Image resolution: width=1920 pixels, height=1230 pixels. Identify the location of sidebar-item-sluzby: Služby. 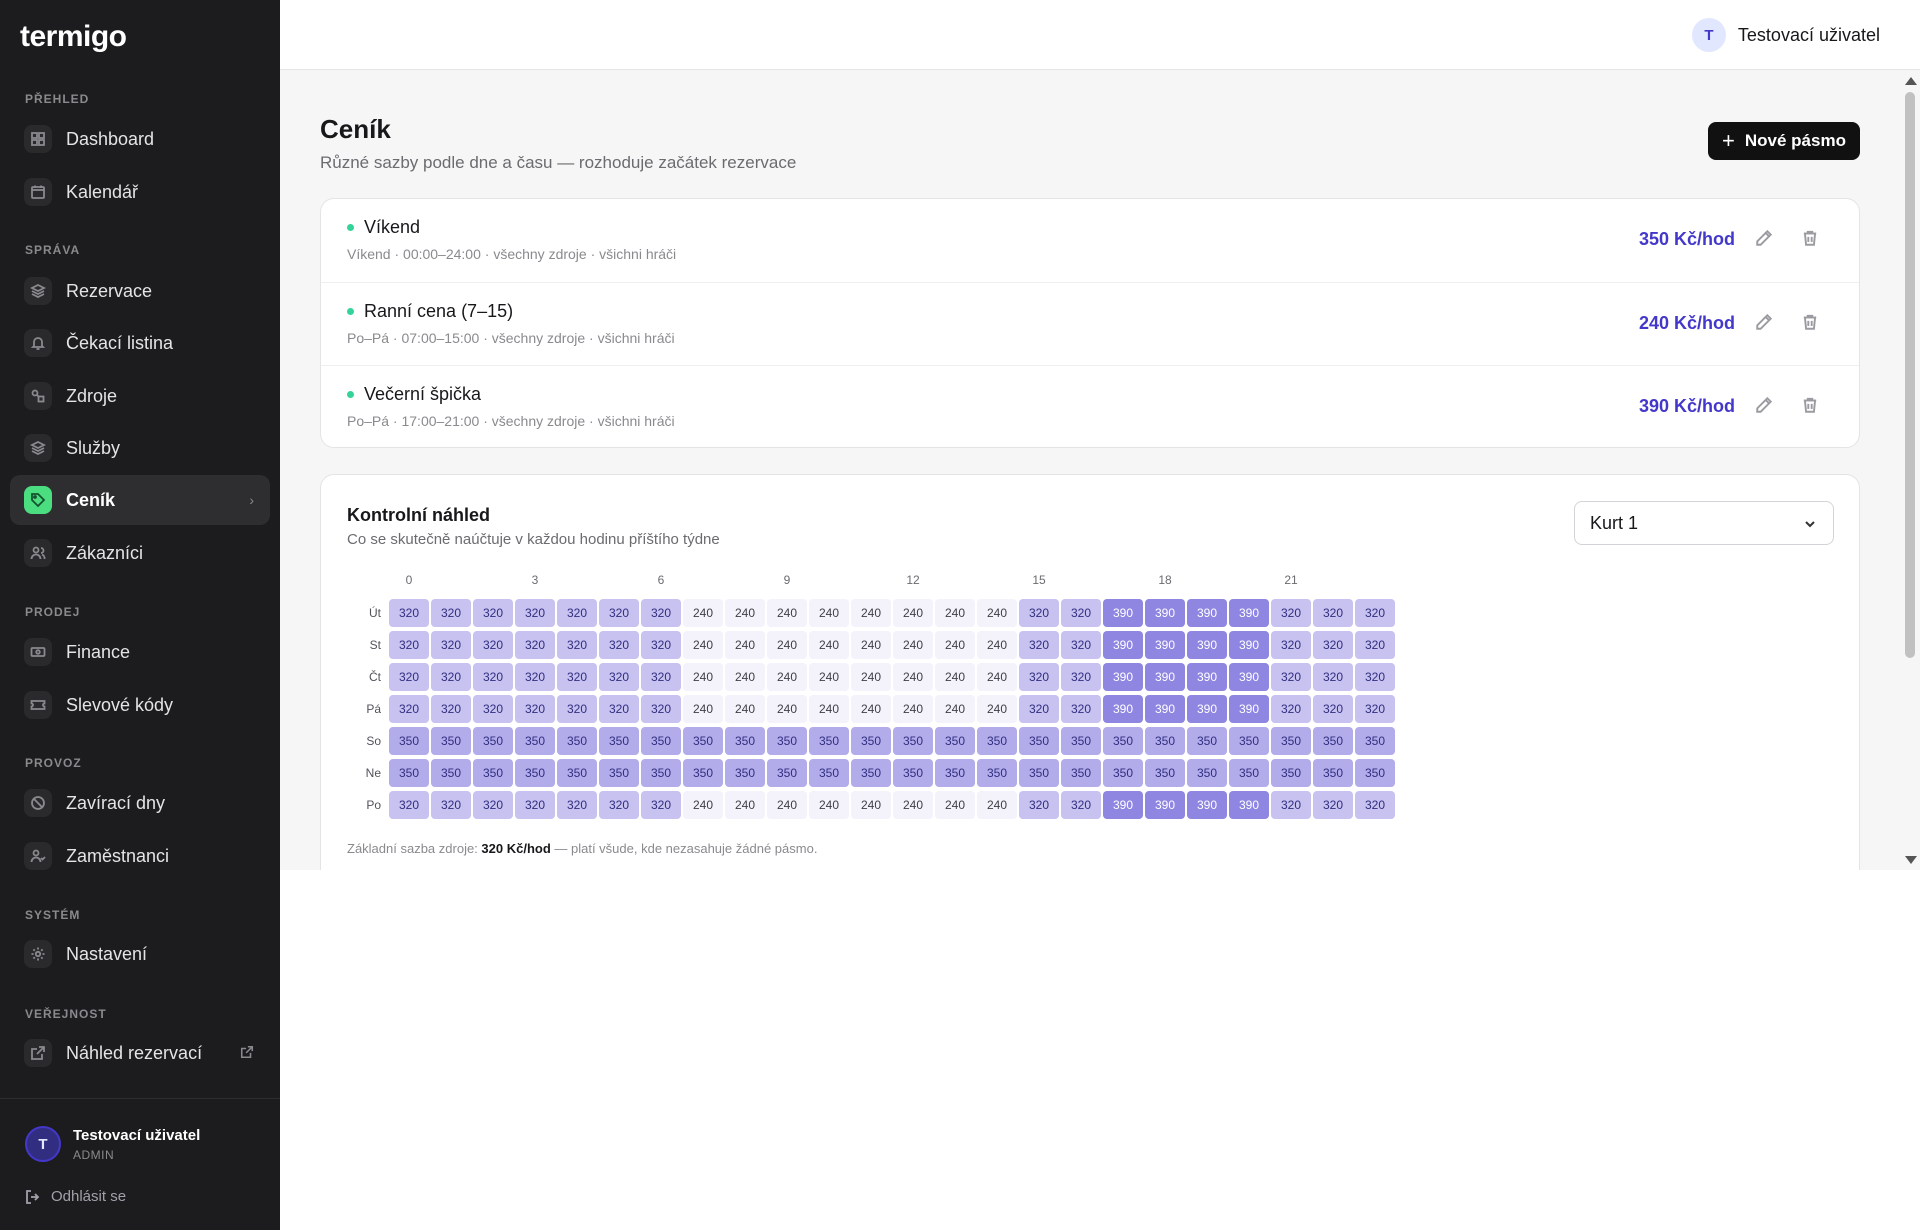
(140, 448).